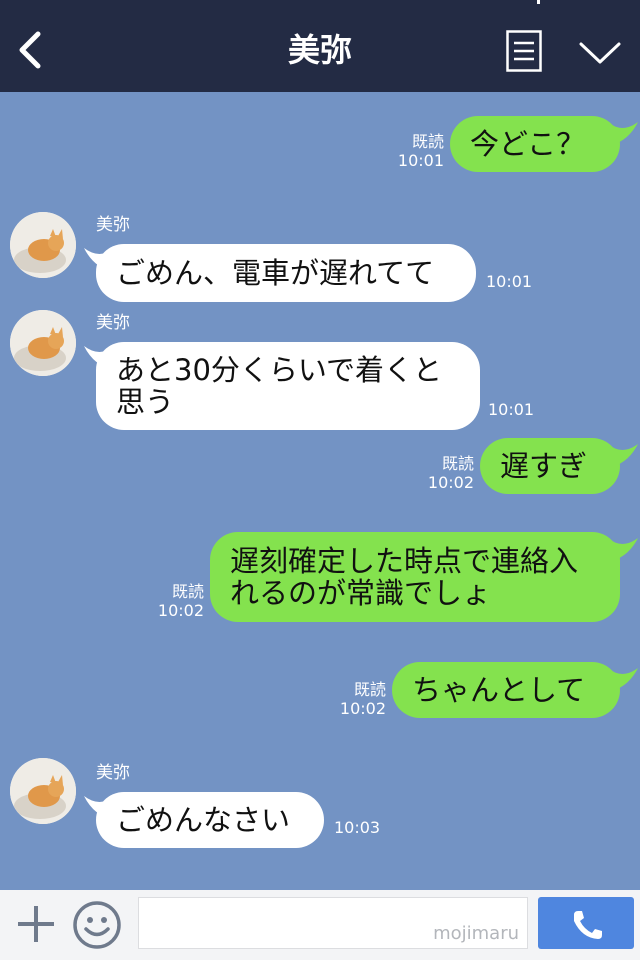  Describe the element at coordinates (476, 933) in the screenshot. I see `watermark: mojimaru` at that location.